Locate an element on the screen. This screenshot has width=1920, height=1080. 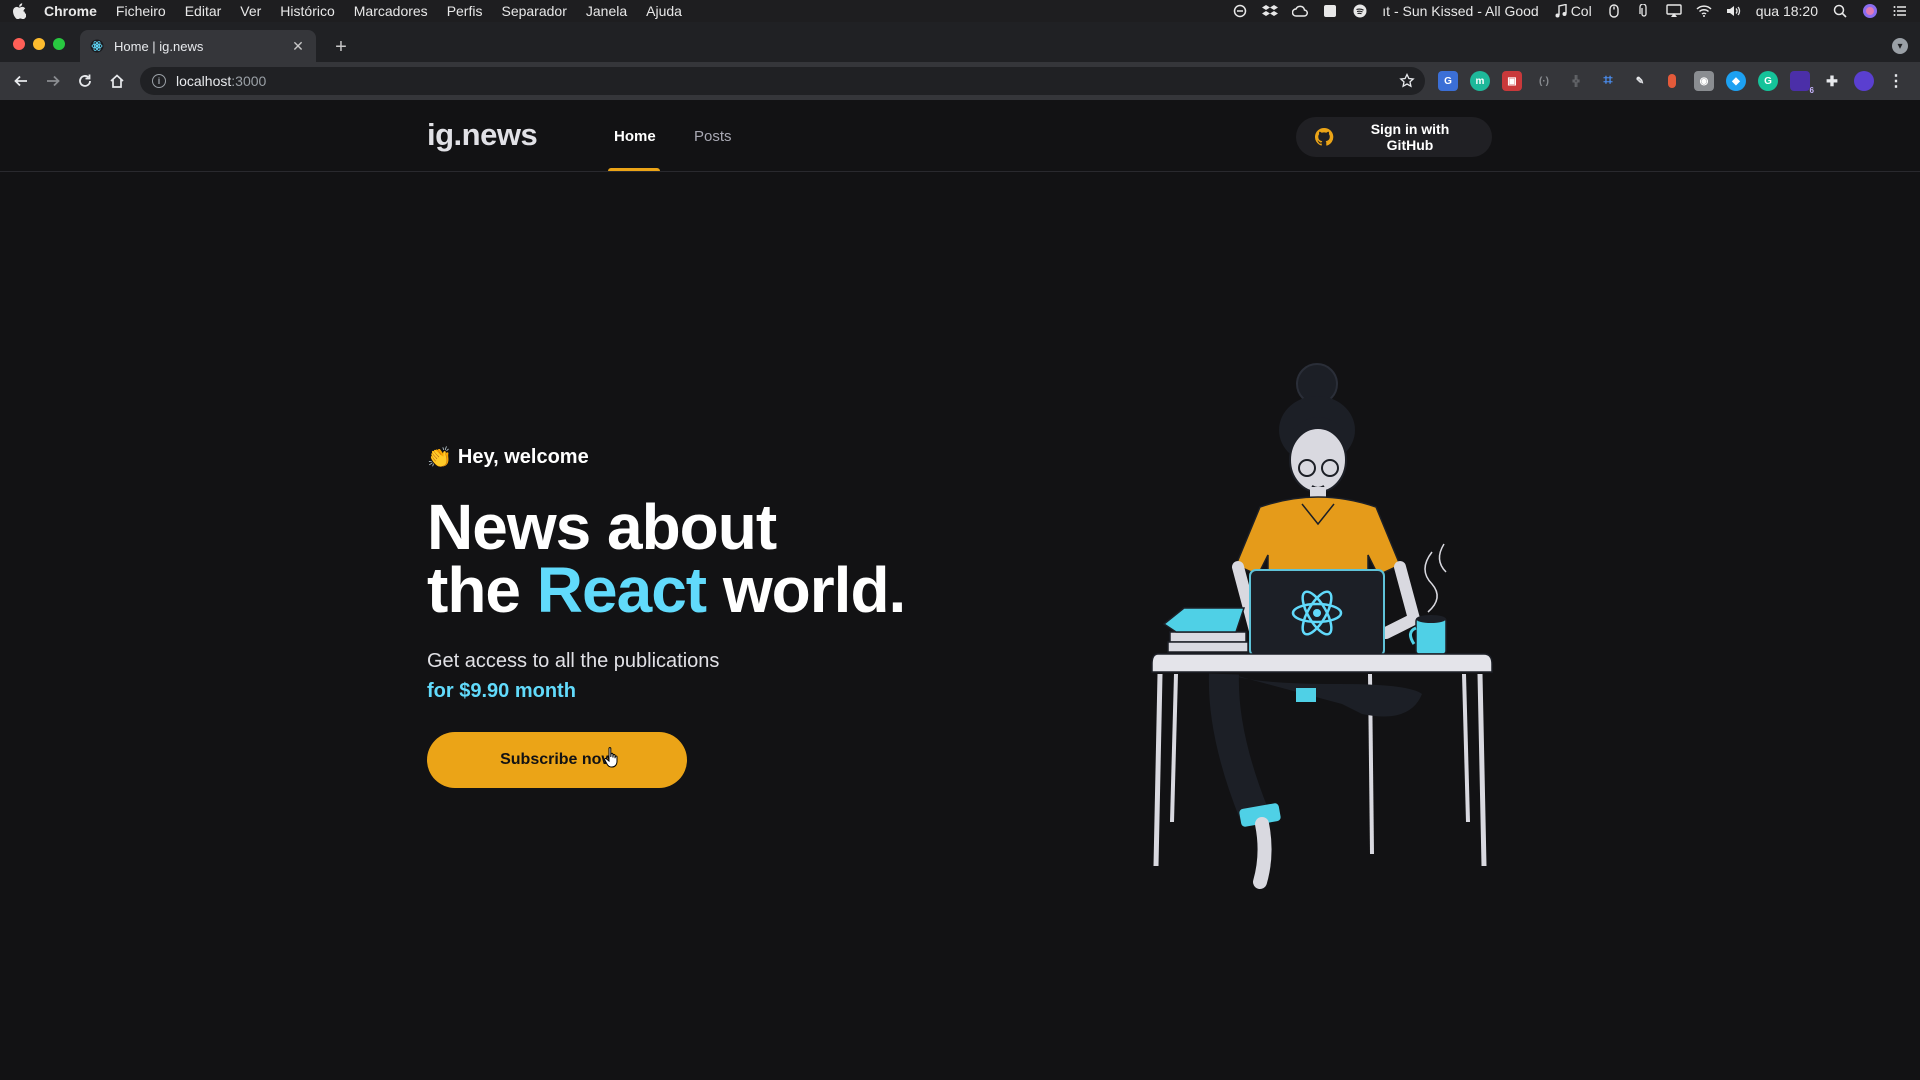
window-controls is located at coordinates (39, 44).